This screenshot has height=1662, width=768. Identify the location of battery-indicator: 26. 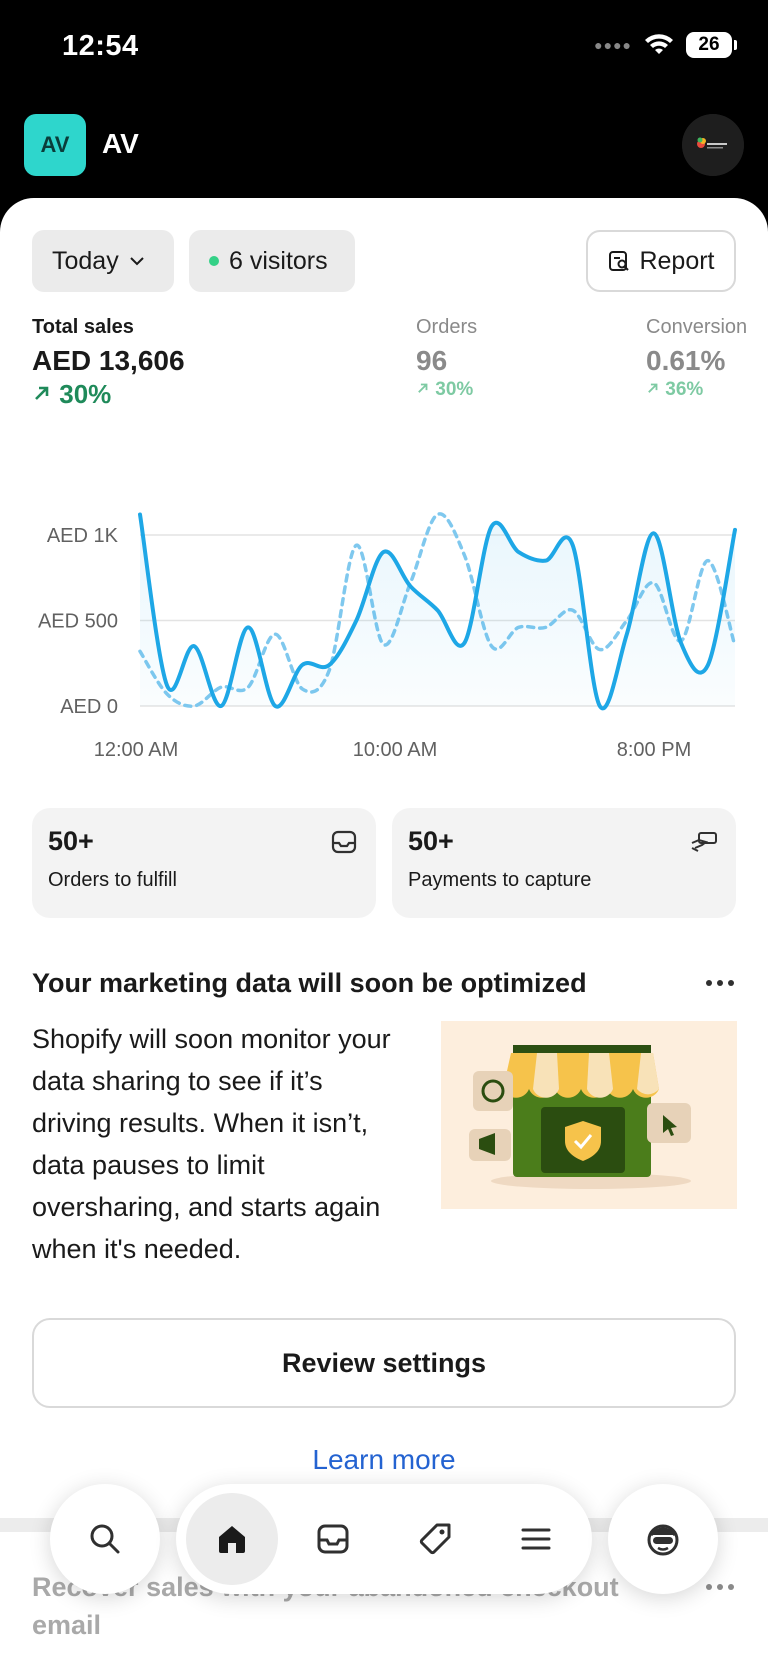
(711, 45).